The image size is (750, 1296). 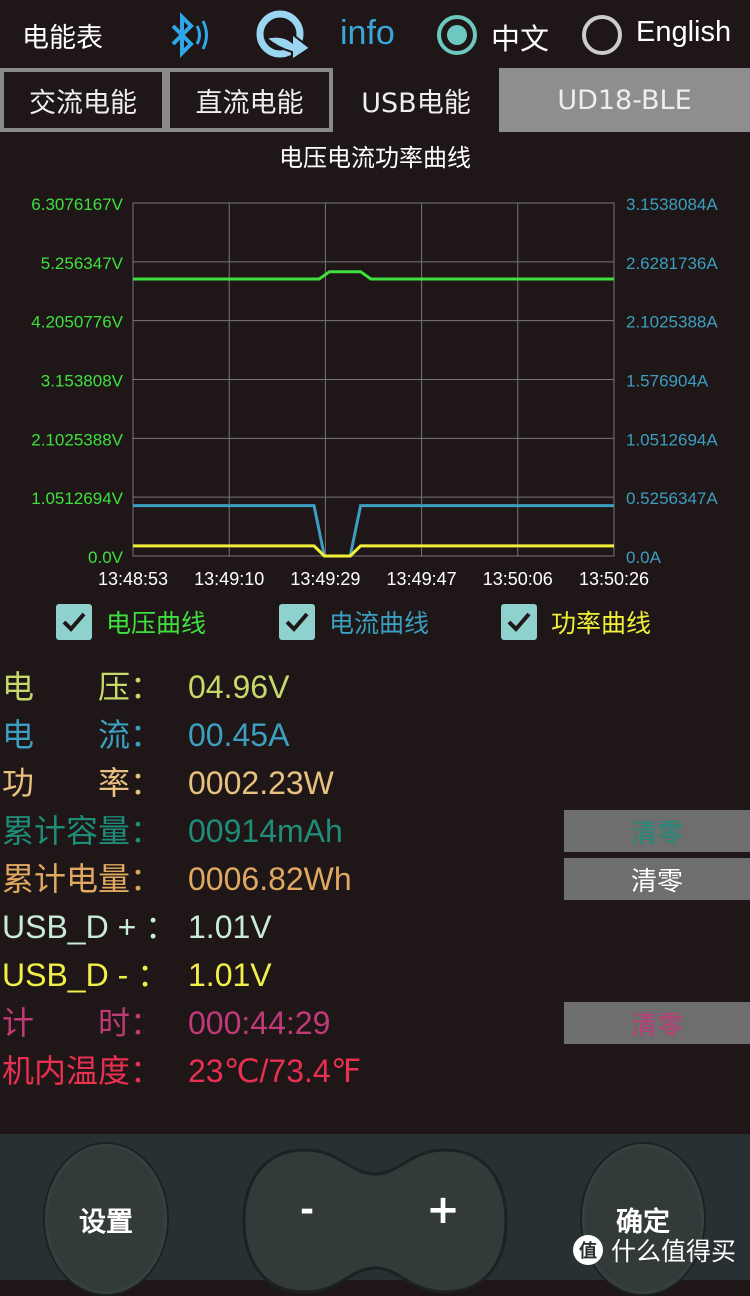 I want to click on right-tick-label: 0.5256347A, so click(x=672, y=498).